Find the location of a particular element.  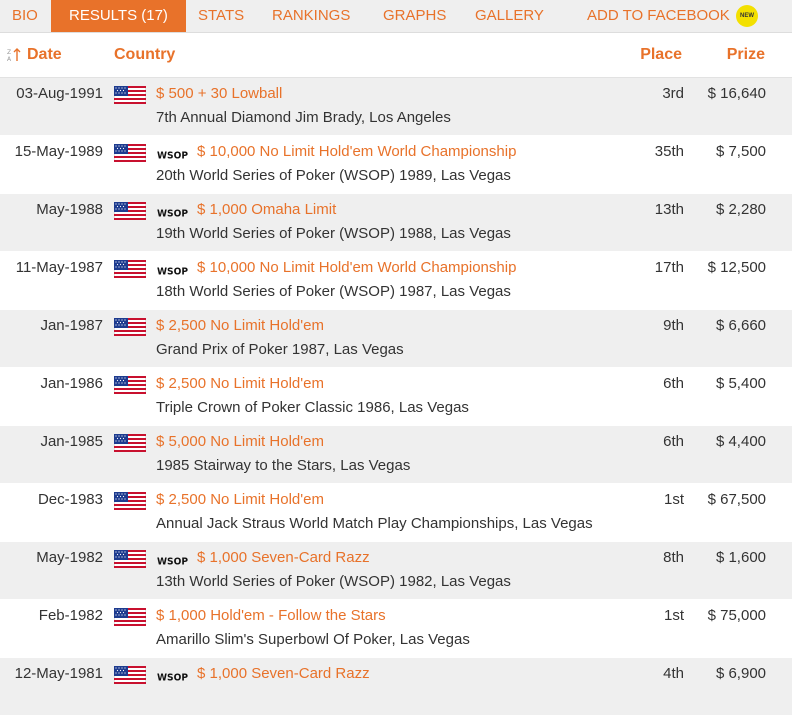

result-prize: $ 1,600 is located at coordinates (740, 557).